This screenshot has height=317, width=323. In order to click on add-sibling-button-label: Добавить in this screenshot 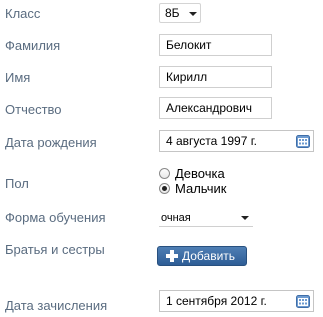, I will do `click(209, 256)`.